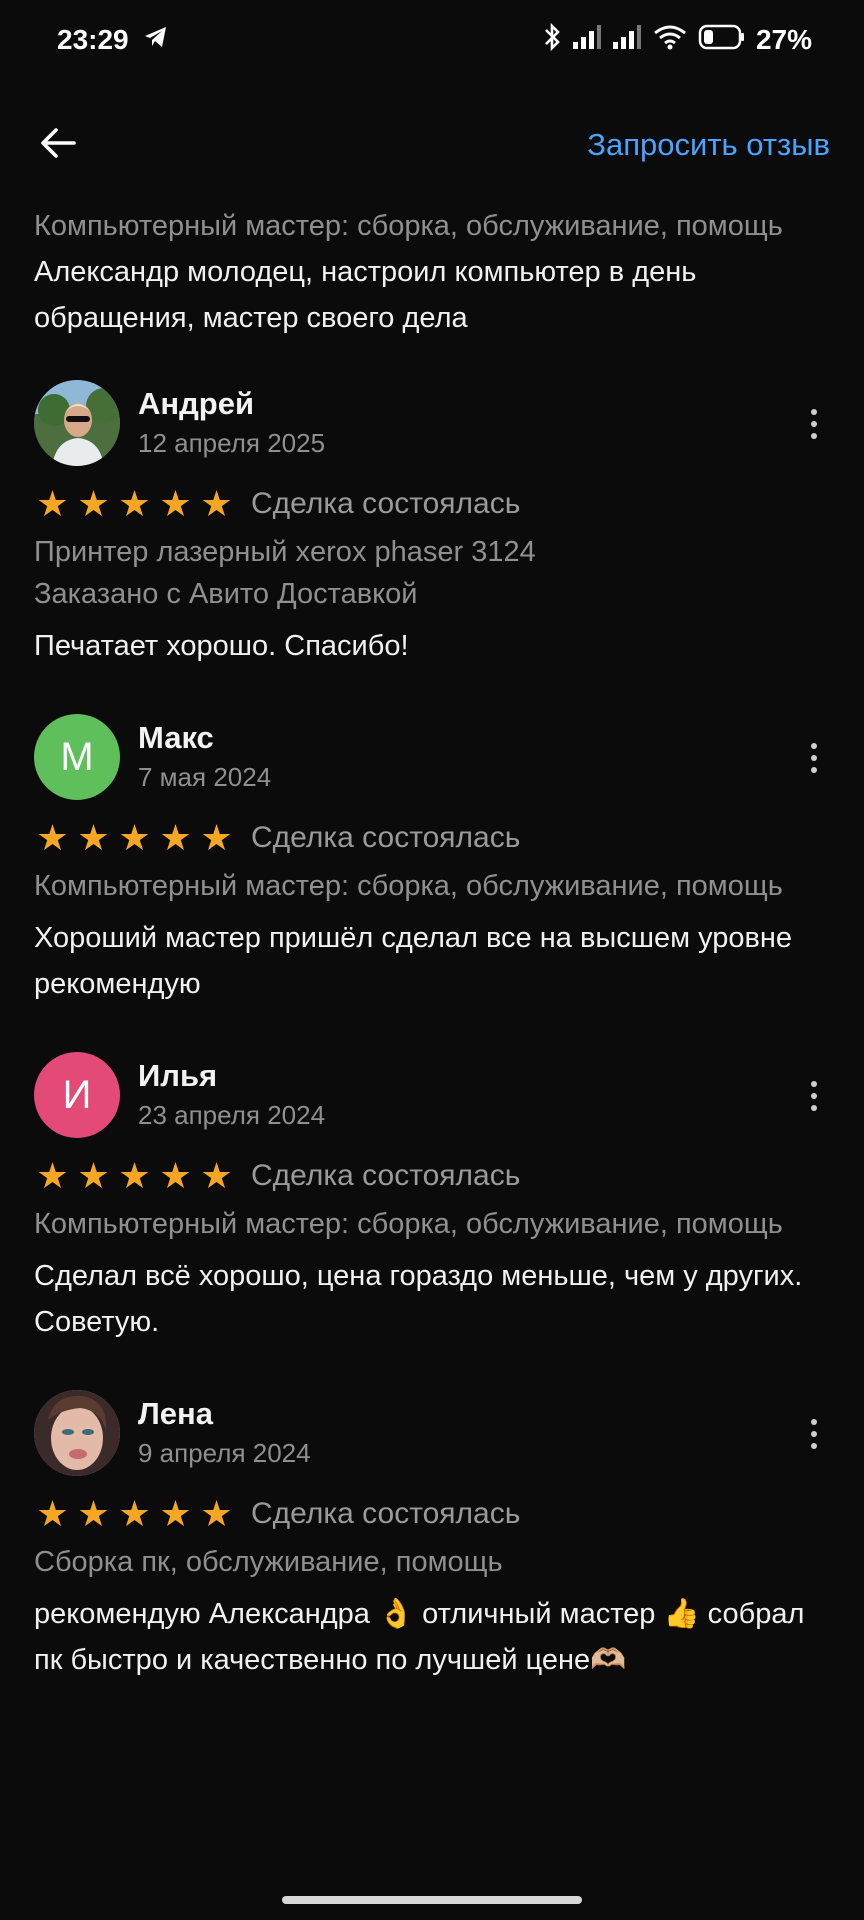 This screenshot has width=864, height=1920. Describe the element at coordinates (670, 40) in the screenshot. I see `wifi-icon` at that location.